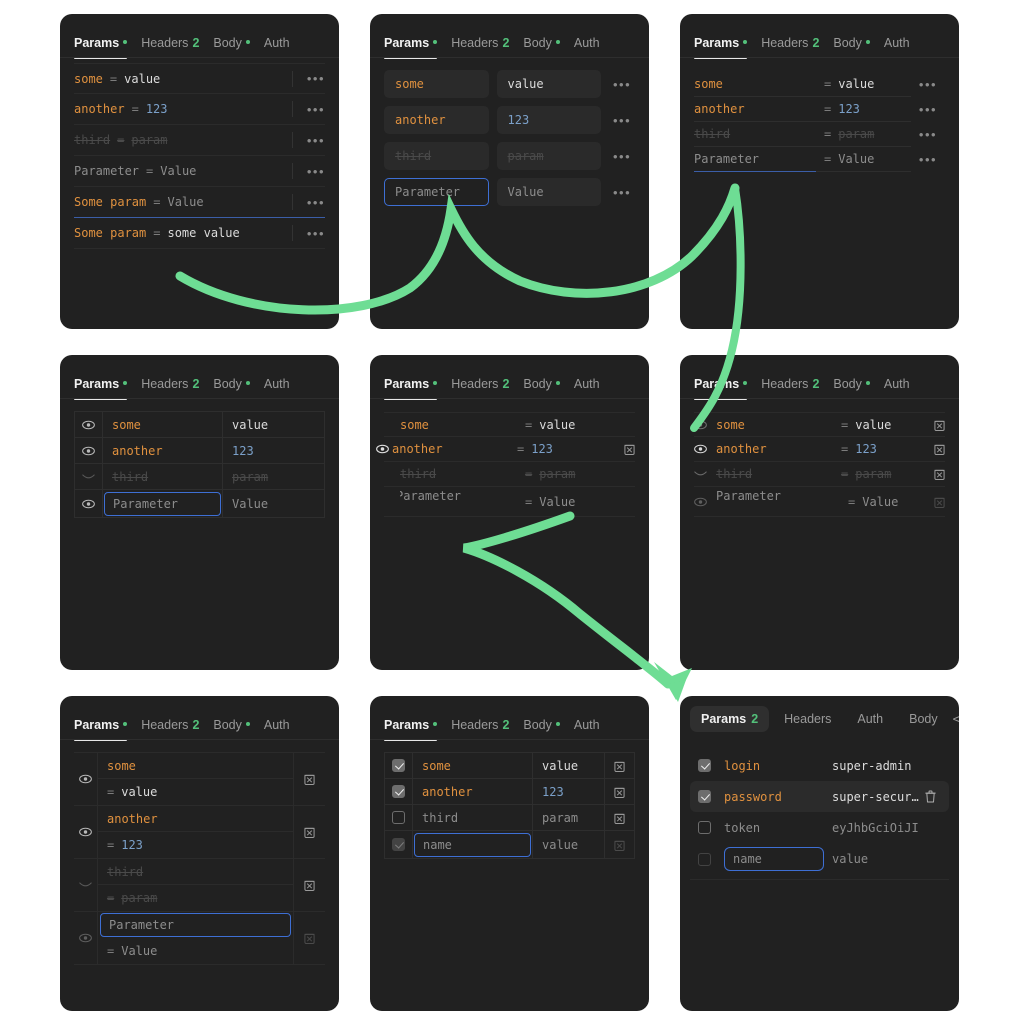 This screenshot has width=1022, height=1034. I want to click on param-key-input-focused: Parameter, so click(436, 192).